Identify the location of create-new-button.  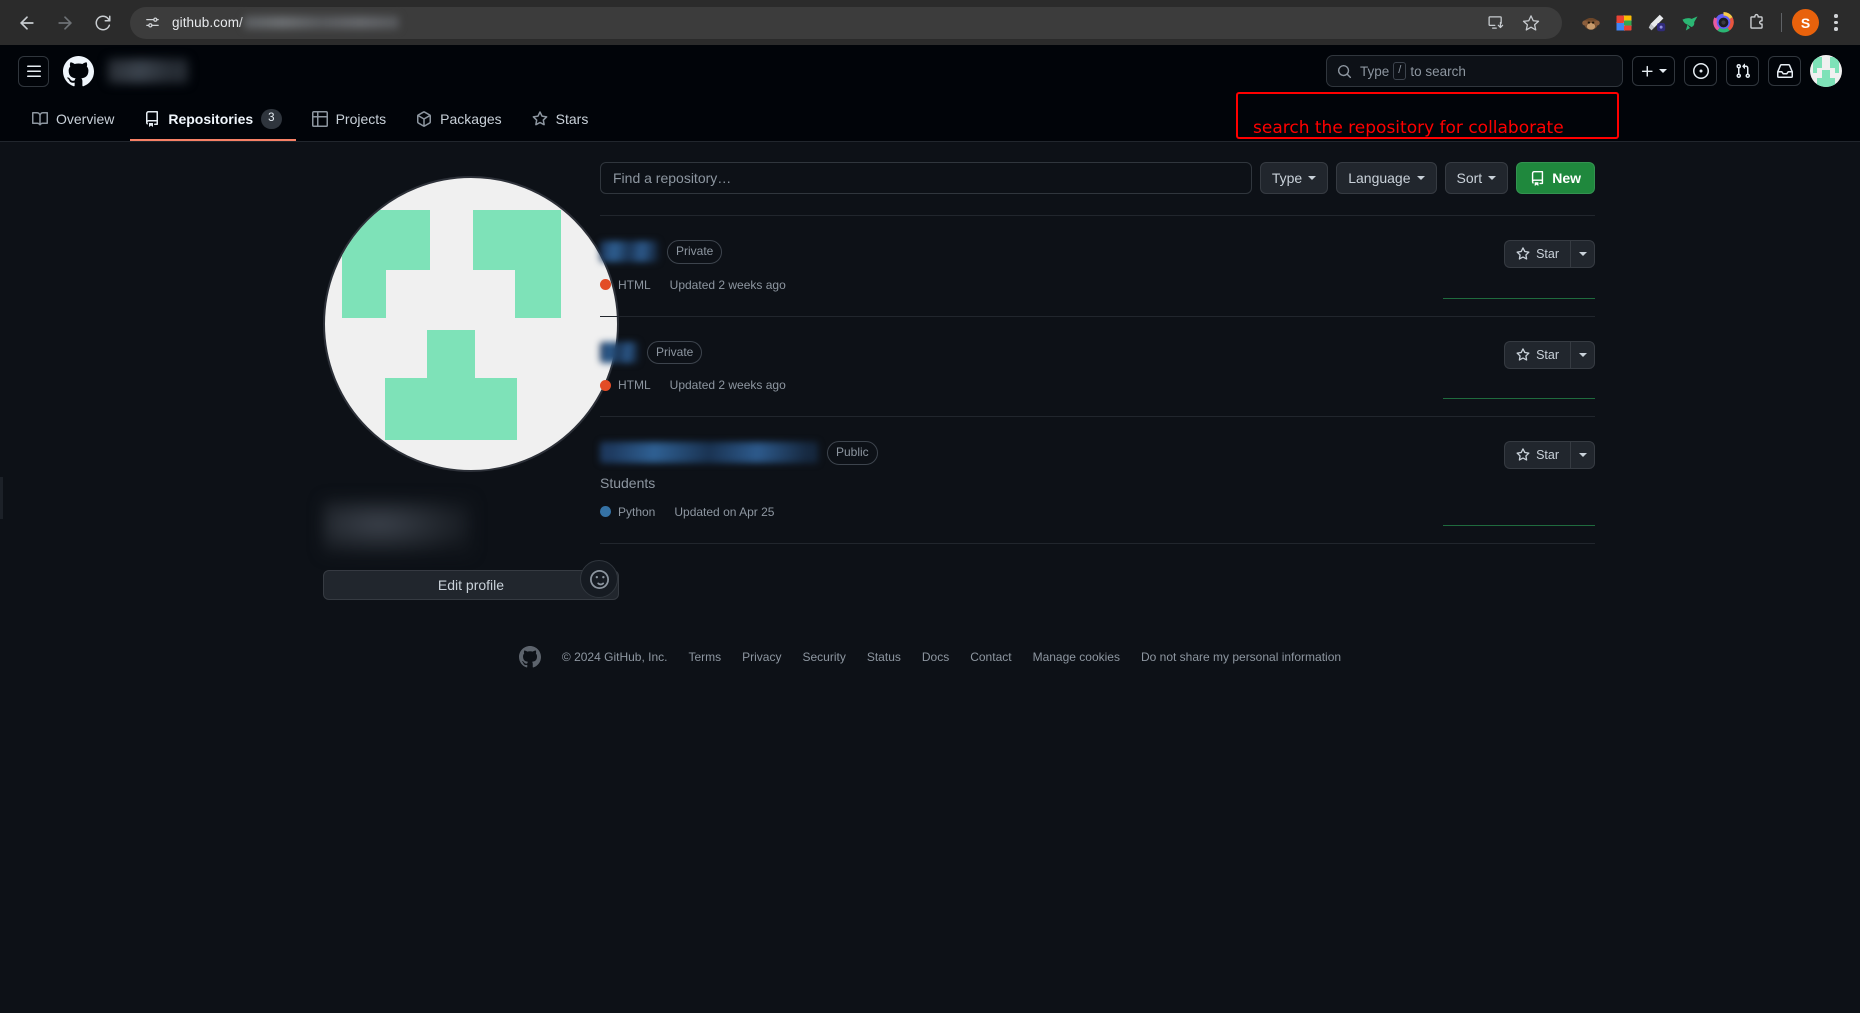
(1653, 71).